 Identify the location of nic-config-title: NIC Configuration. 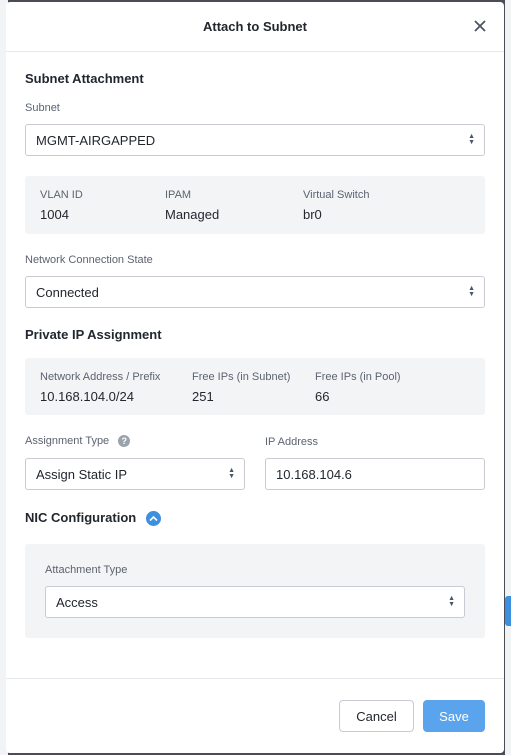
(81, 517).